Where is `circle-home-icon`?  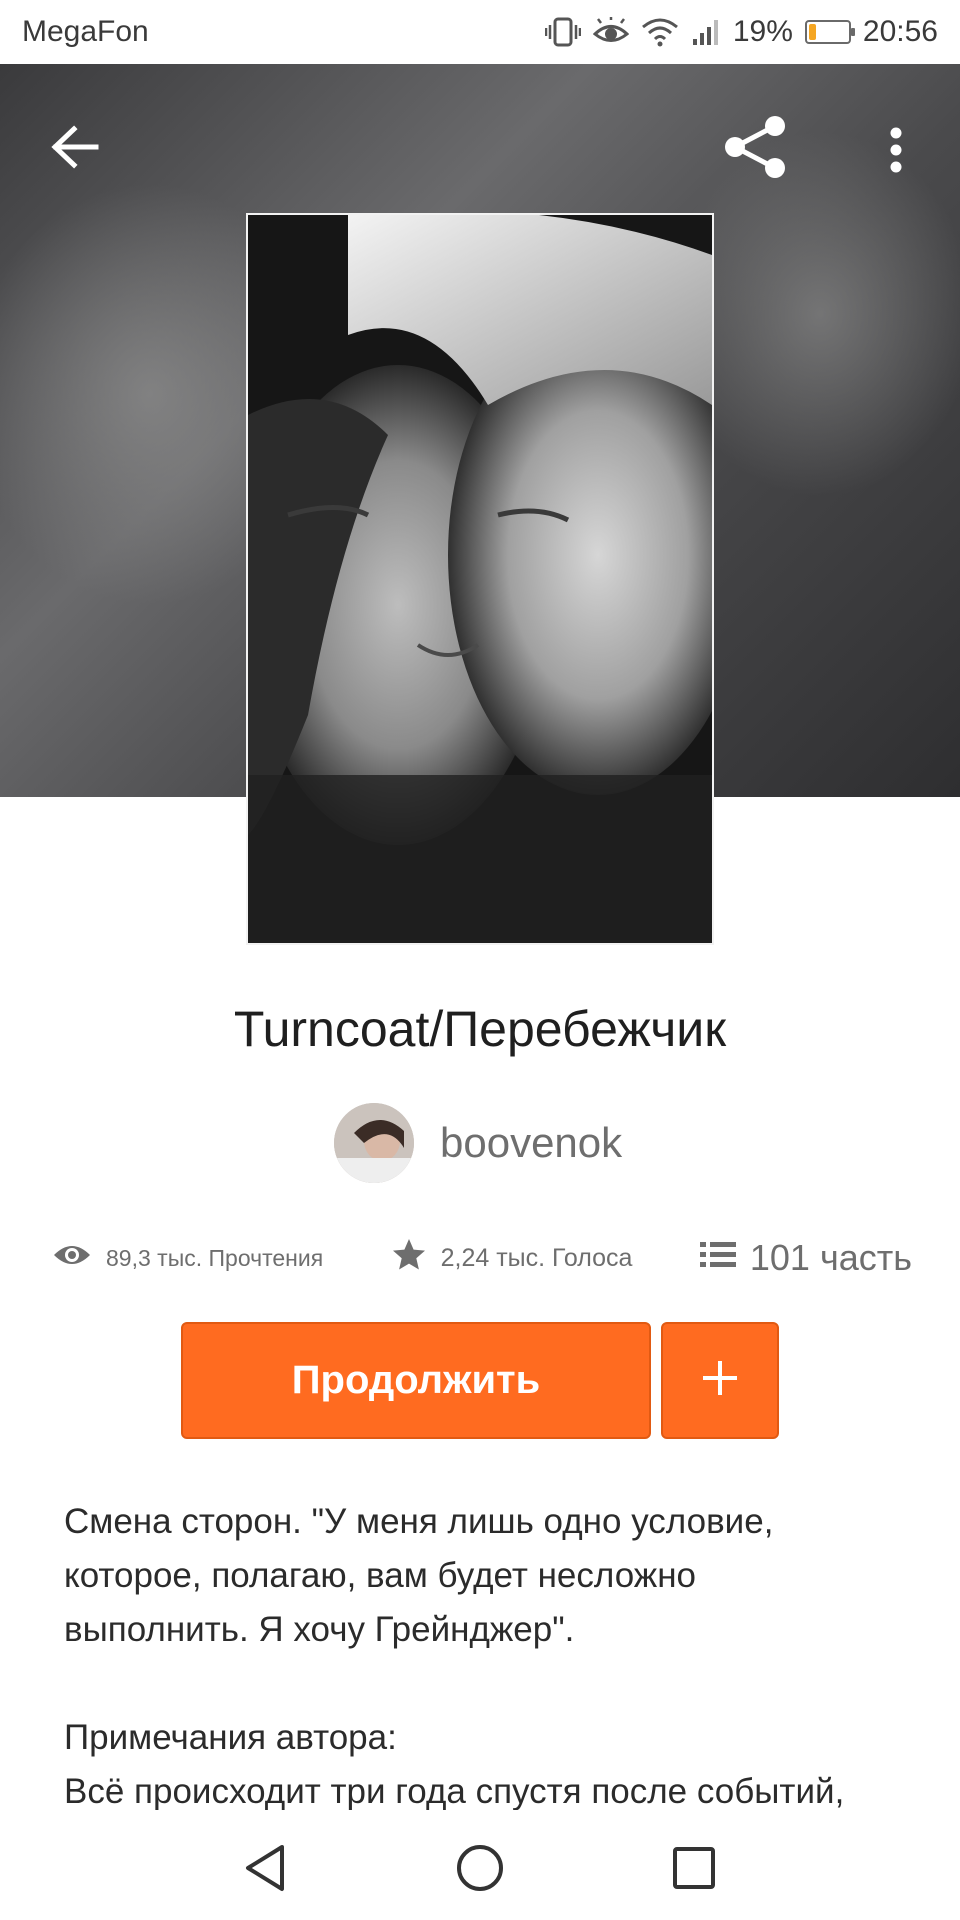
circle-home-icon is located at coordinates (480, 1870).